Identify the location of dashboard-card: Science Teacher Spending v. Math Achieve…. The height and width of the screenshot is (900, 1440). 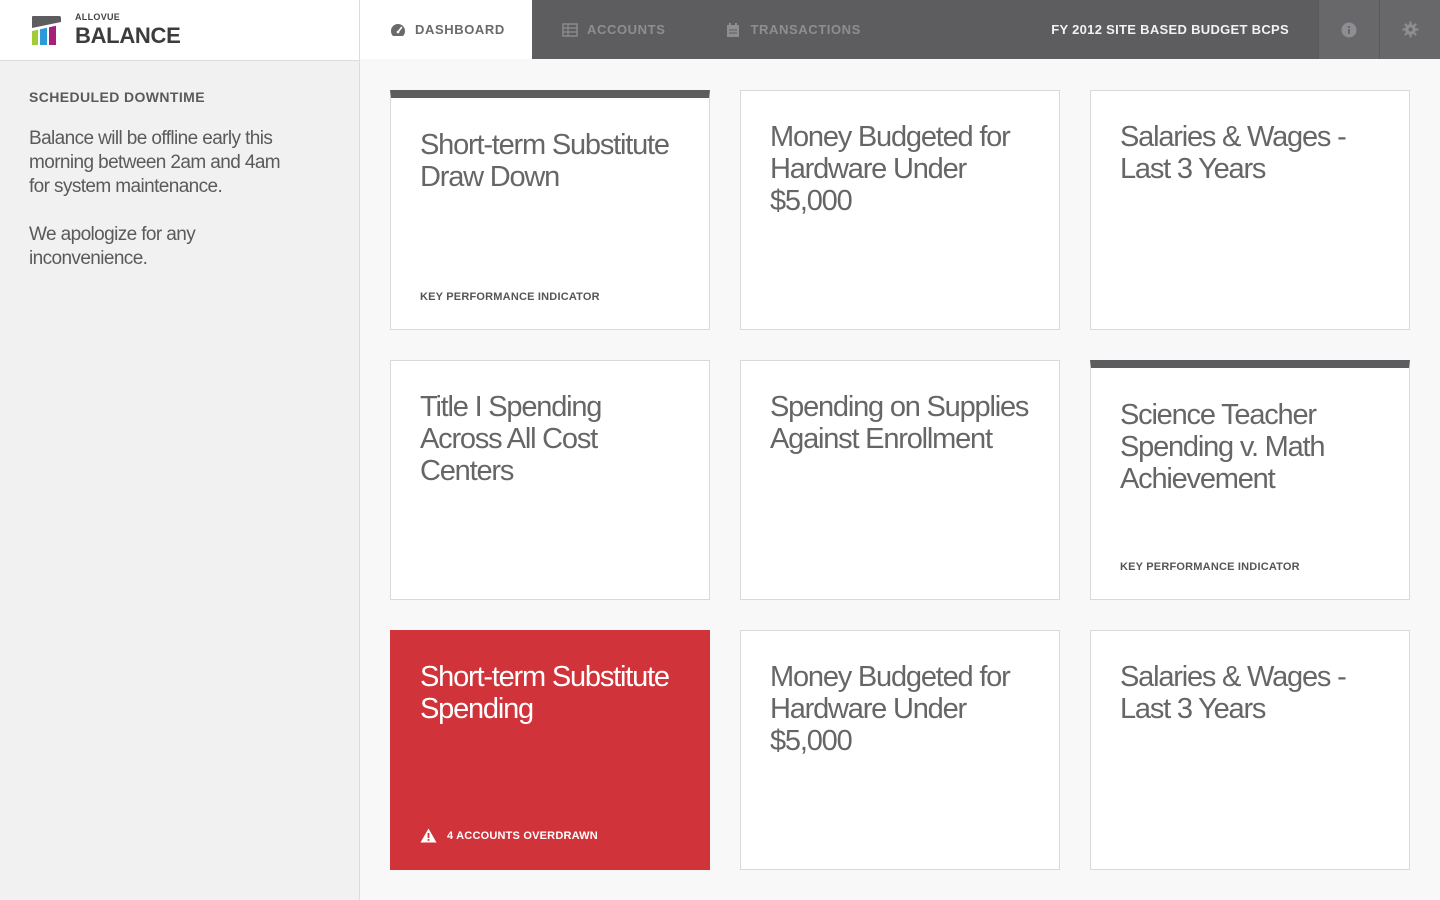
(1250, 480).